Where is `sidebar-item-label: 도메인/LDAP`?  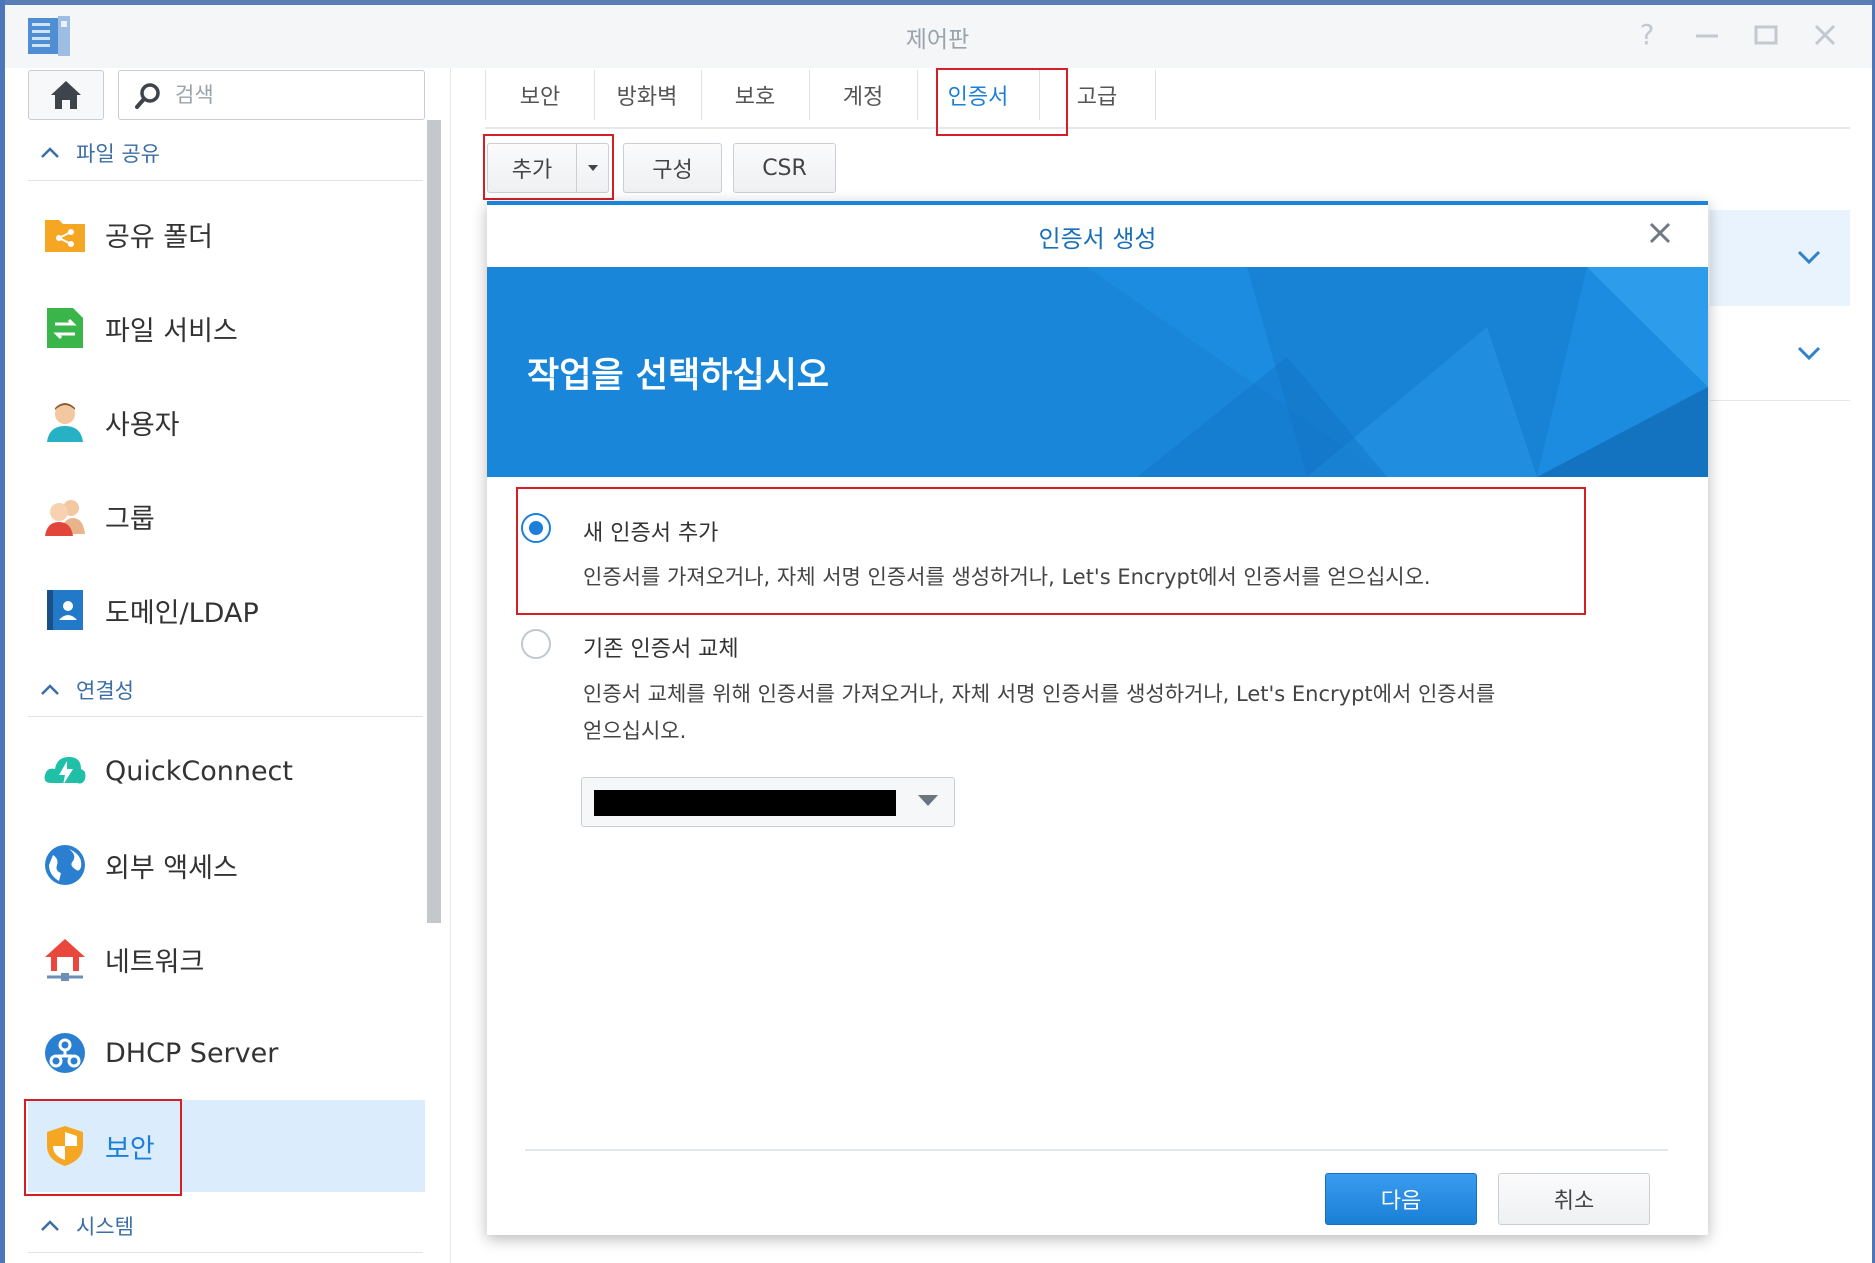
sidebar-item-label: 도메인/LDAP is located at coordinates (182, 613).